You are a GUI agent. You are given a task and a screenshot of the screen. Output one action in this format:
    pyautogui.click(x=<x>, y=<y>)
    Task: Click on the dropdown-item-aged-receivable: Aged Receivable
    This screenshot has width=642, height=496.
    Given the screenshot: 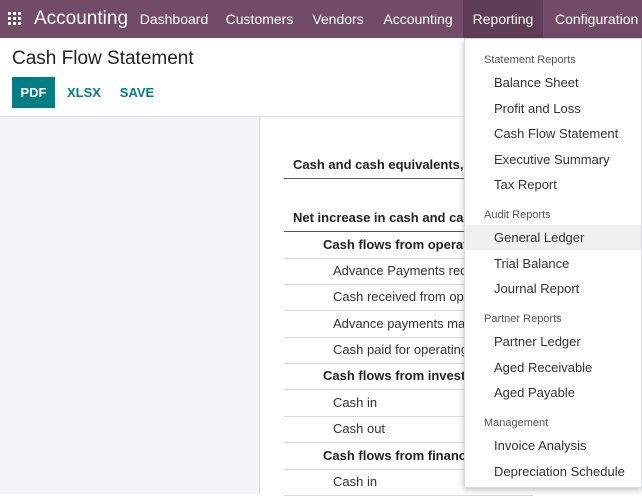 What is the action you would take?
    pyautogui.click(x=553, y=367)
    